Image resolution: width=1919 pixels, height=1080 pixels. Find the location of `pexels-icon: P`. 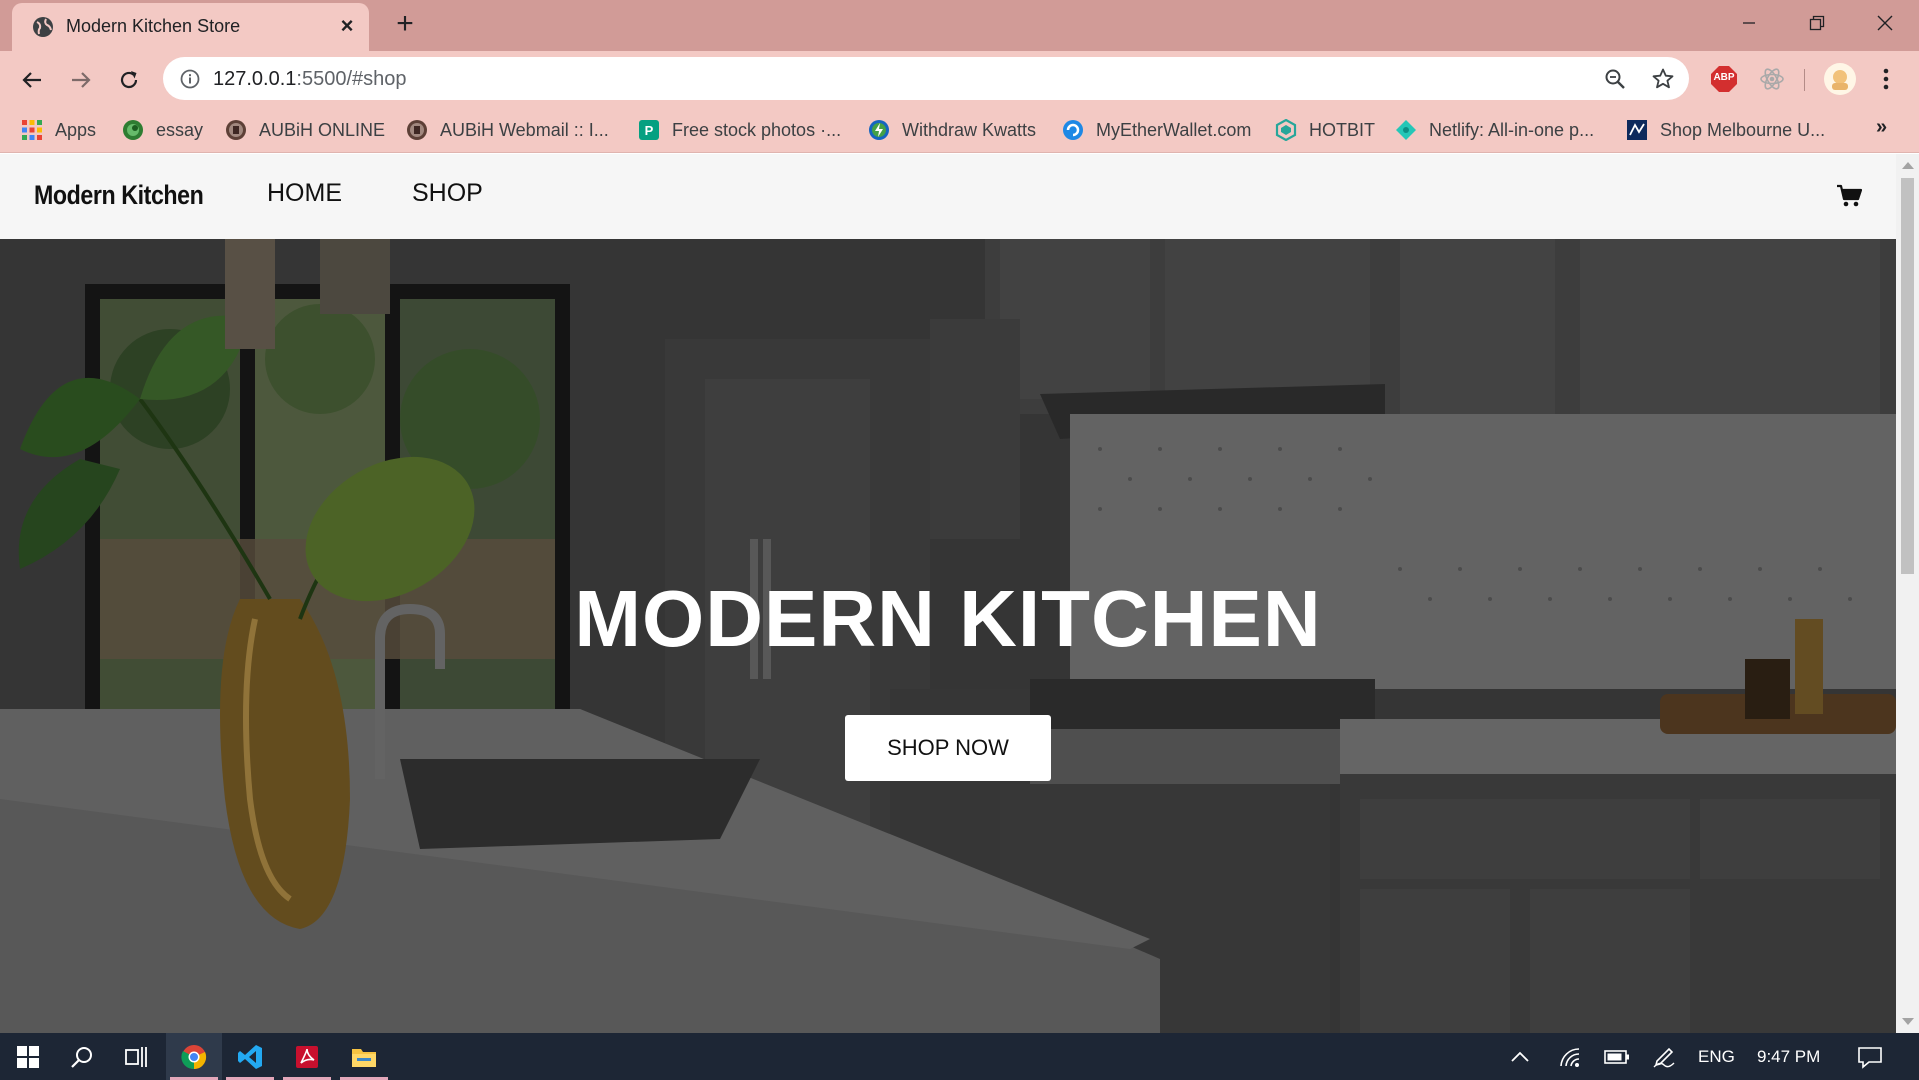

pexels-icon: P is located at coordinates (649, 130).